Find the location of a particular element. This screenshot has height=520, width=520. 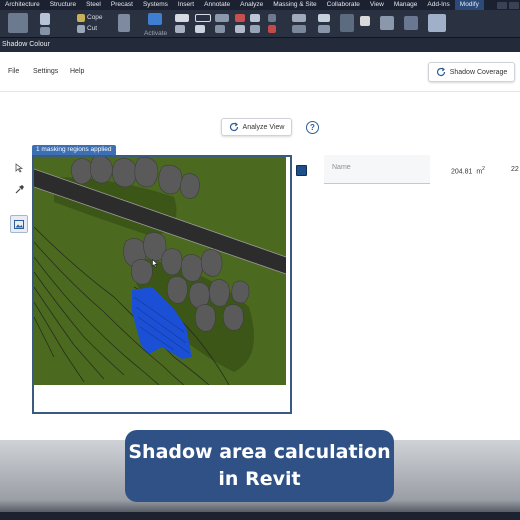

measure-icon is located at coordinates (299, 18).